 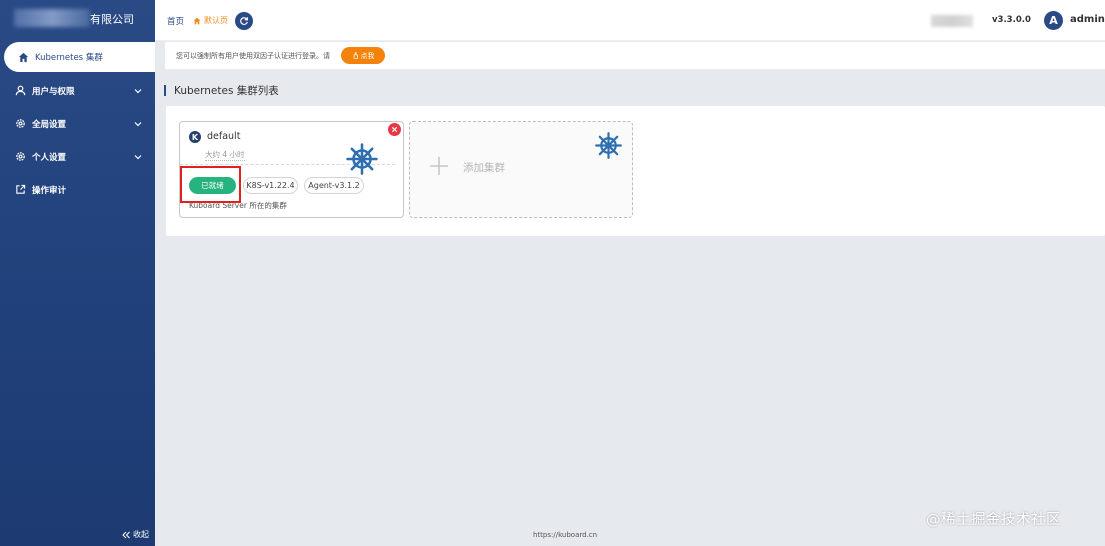 I want to click on sidebar-item-label: 操作审计, so click(x=49, y=190).